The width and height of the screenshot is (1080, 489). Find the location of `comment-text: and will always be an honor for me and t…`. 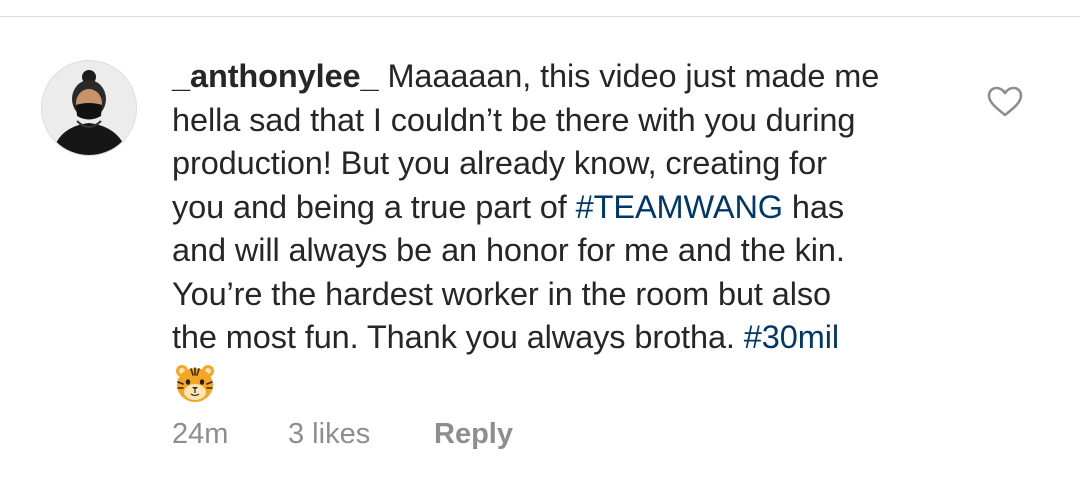

comment-text: and will always be an honor for me and t… is located at coordinates (508, 250).